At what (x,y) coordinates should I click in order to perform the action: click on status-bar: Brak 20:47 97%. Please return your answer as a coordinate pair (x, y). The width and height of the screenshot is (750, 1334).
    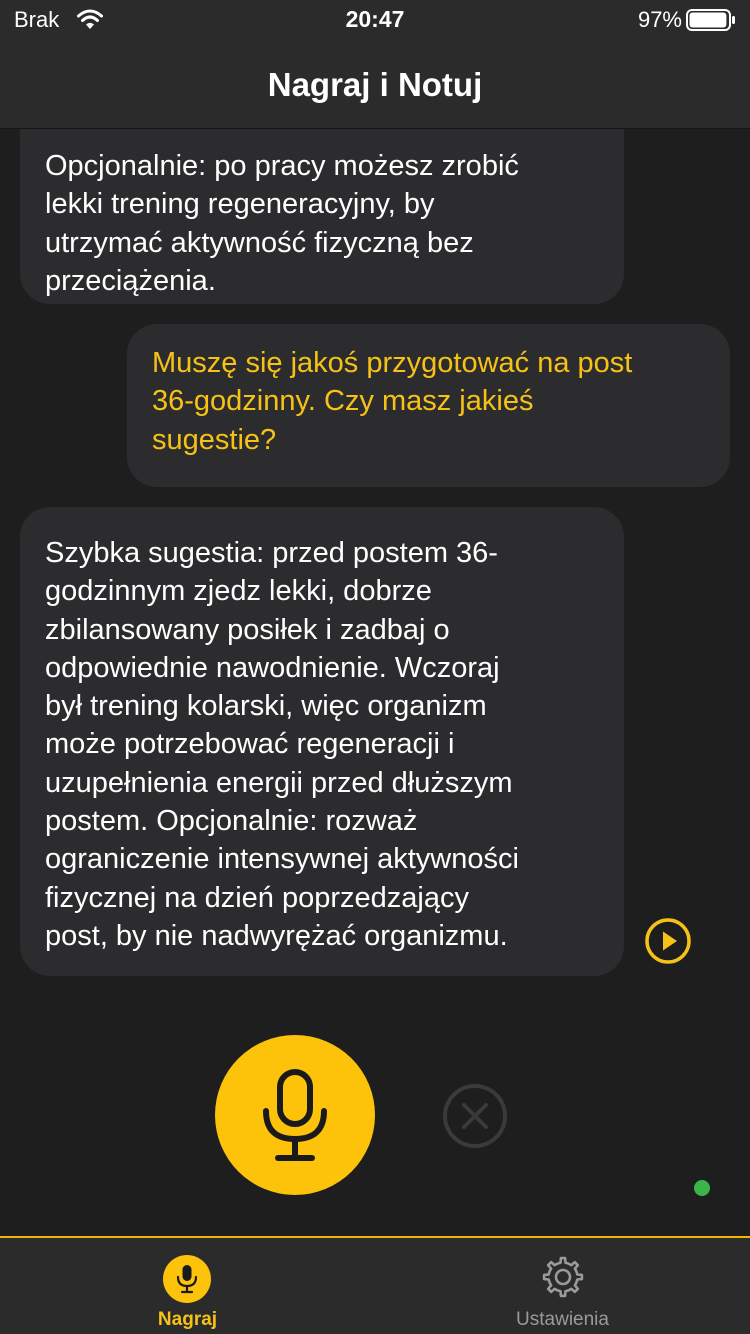
    Looking at the image, I should click on (375, 20).